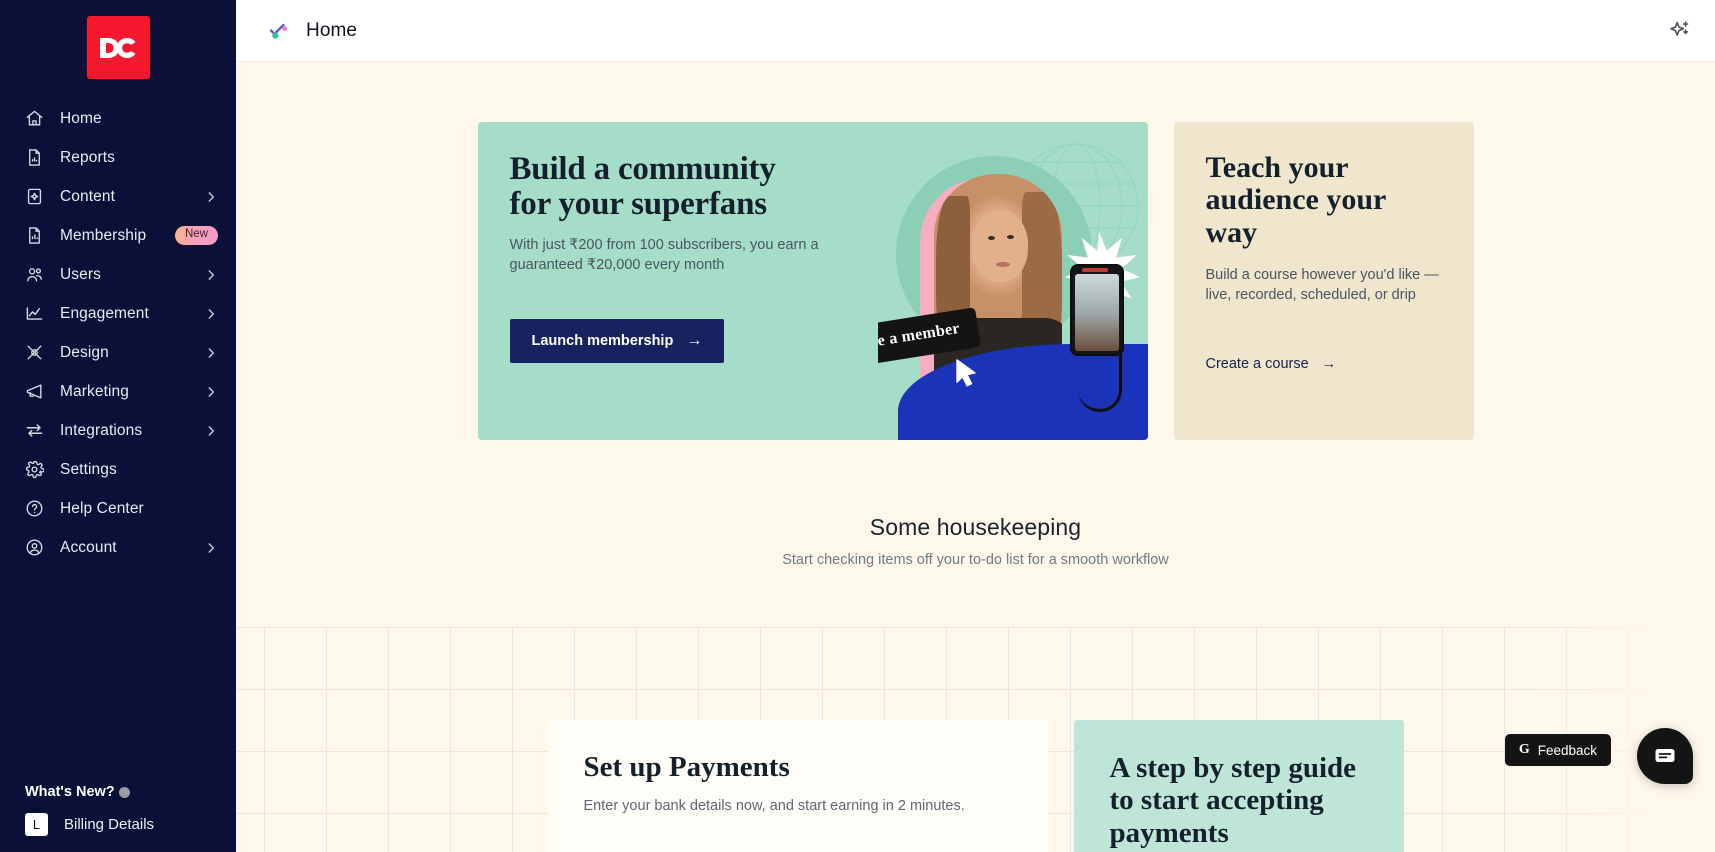  What do you see at coordinates (602, 341) in the screenshot?
I see `launch-membership-label: Launch membership` at bounding box center [602, 341].